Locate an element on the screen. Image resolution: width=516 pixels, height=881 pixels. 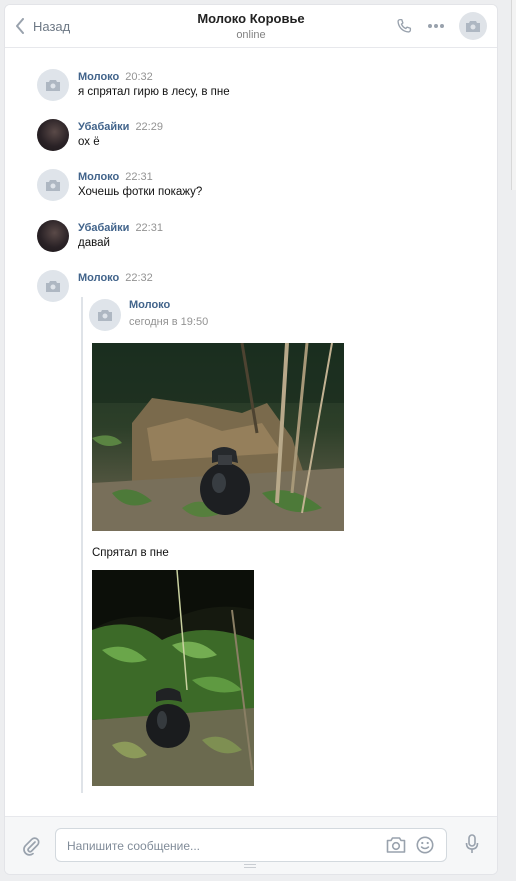
header-actions is located at coordinates (441, 26).